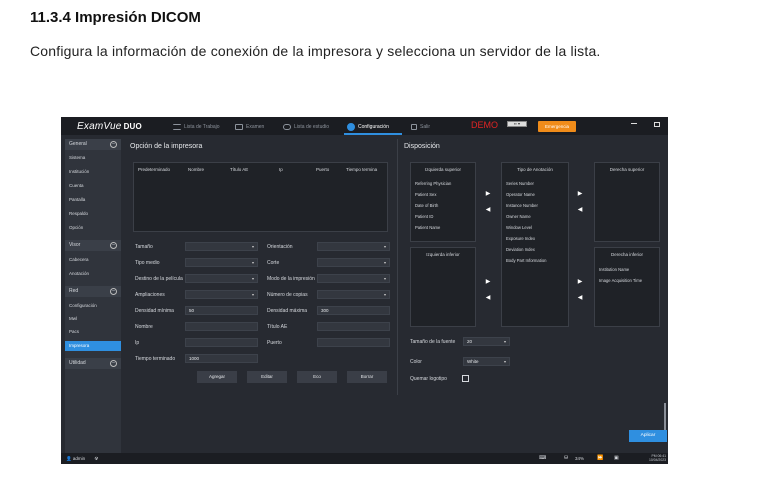 The image size is (769, 477). I want to click on sidebar-item-account: Cuenta, so click(93, 185).